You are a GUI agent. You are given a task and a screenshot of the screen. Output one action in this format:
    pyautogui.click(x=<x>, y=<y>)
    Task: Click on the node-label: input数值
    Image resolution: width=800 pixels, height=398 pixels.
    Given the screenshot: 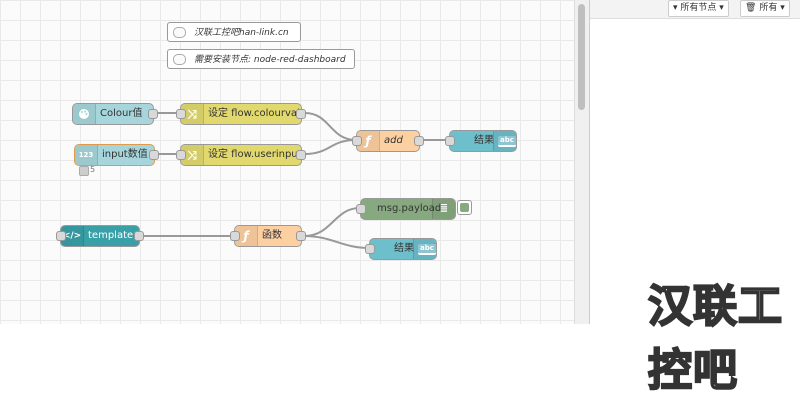 What is the action you would take?
    pyautogui.click(x=125, y=154)
    